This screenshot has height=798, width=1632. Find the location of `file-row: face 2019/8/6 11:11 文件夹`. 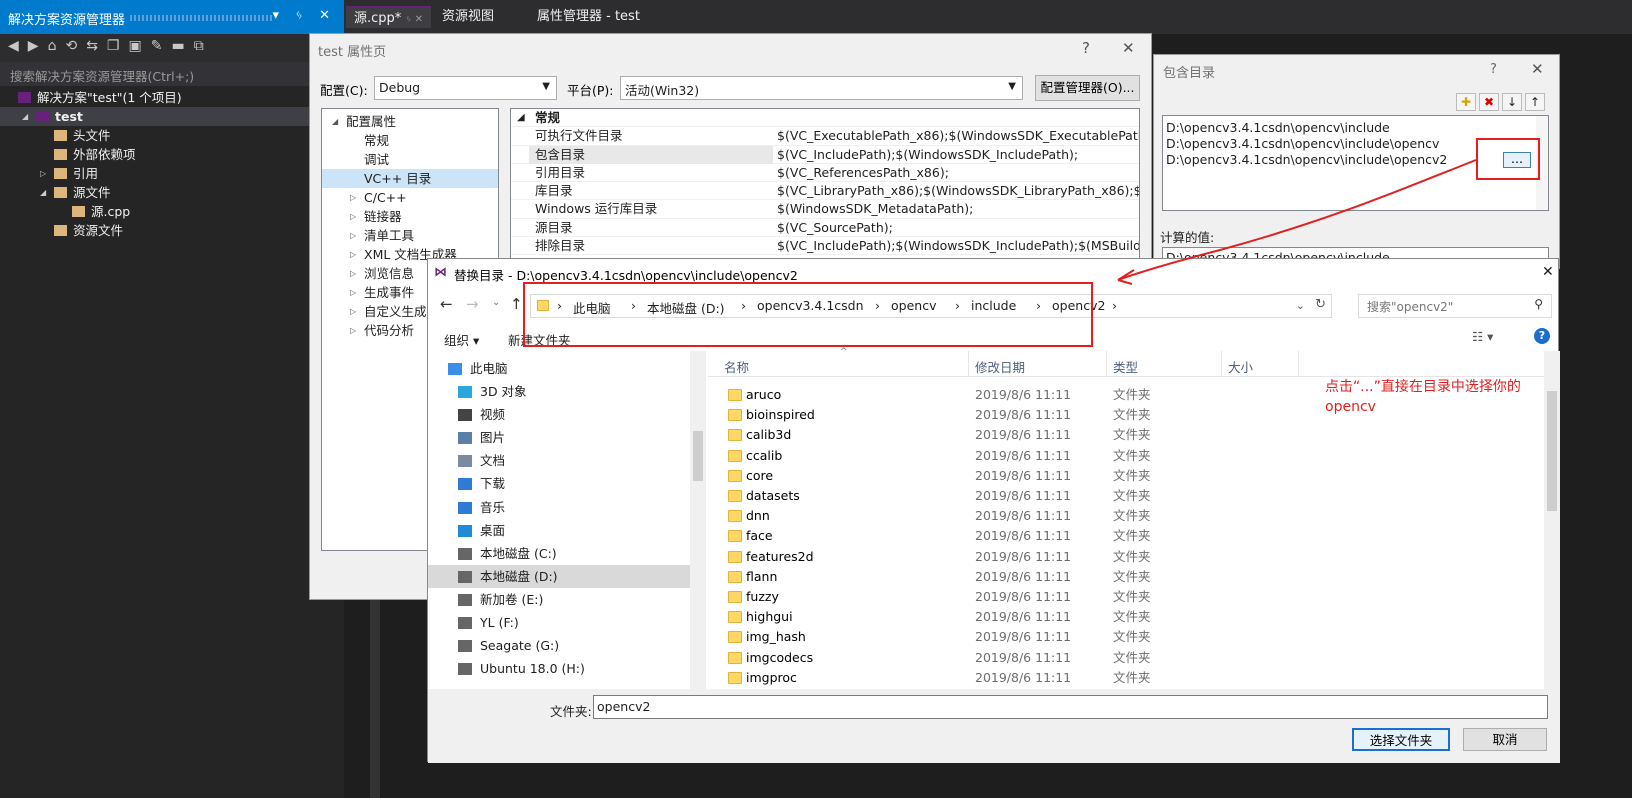

file-row: face 2019/8/6 11:11 文件夹 is located at coordinates (1126, 536).